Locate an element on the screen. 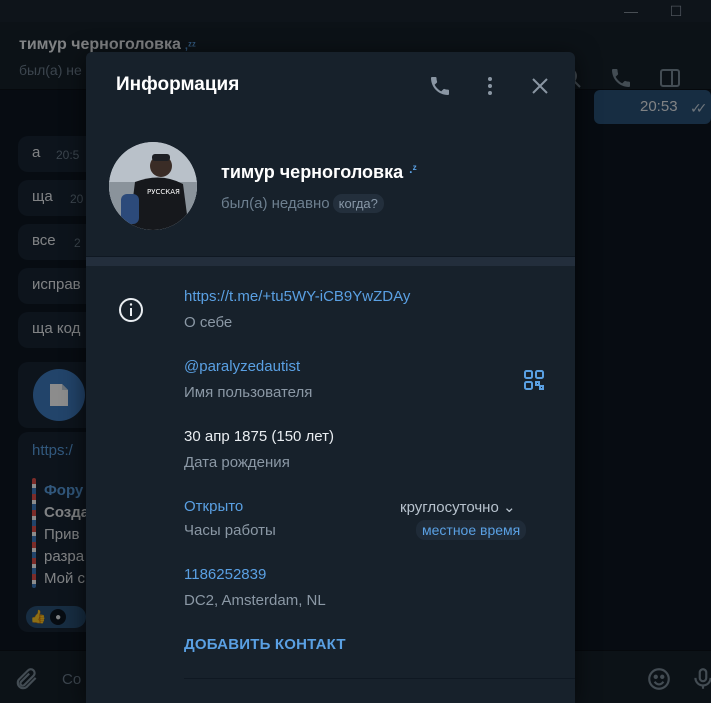 The height and width of the screenshot is (703, 711). hours-label: Часы работы is located at coordinates (230, 530).